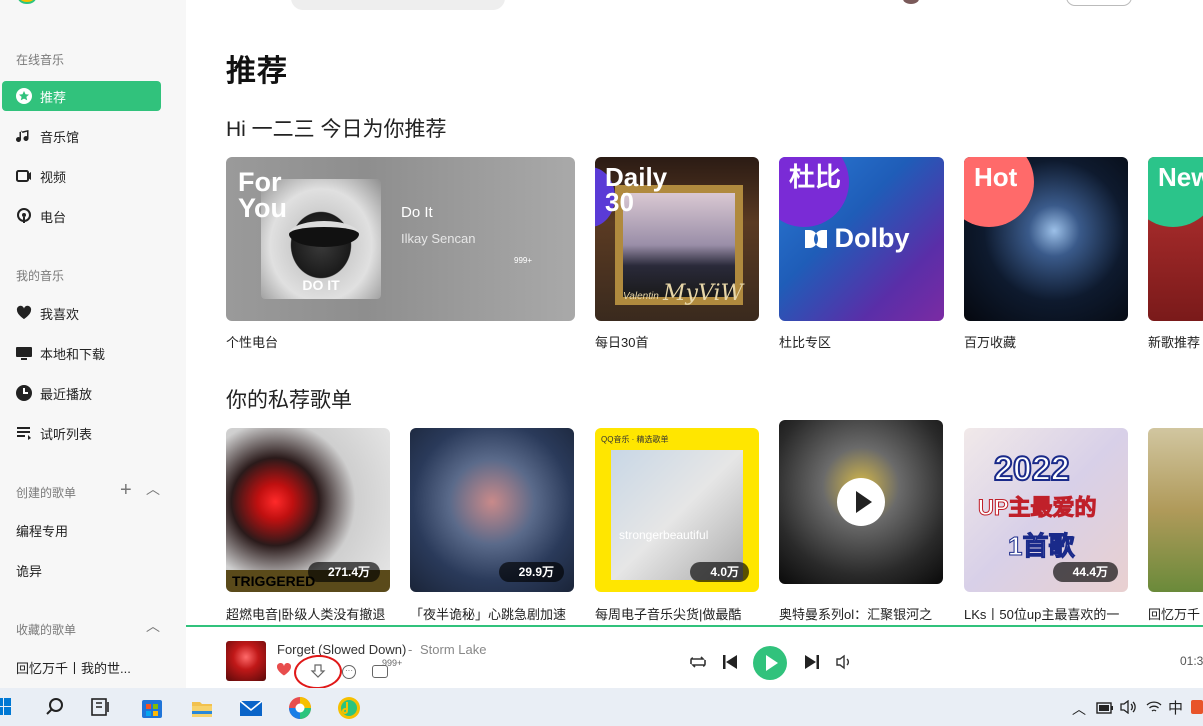 Image resolution: width=1203 pixels, height=726 pixels. I want to click on hot-caption: 百万收藏, so click(990, 341).